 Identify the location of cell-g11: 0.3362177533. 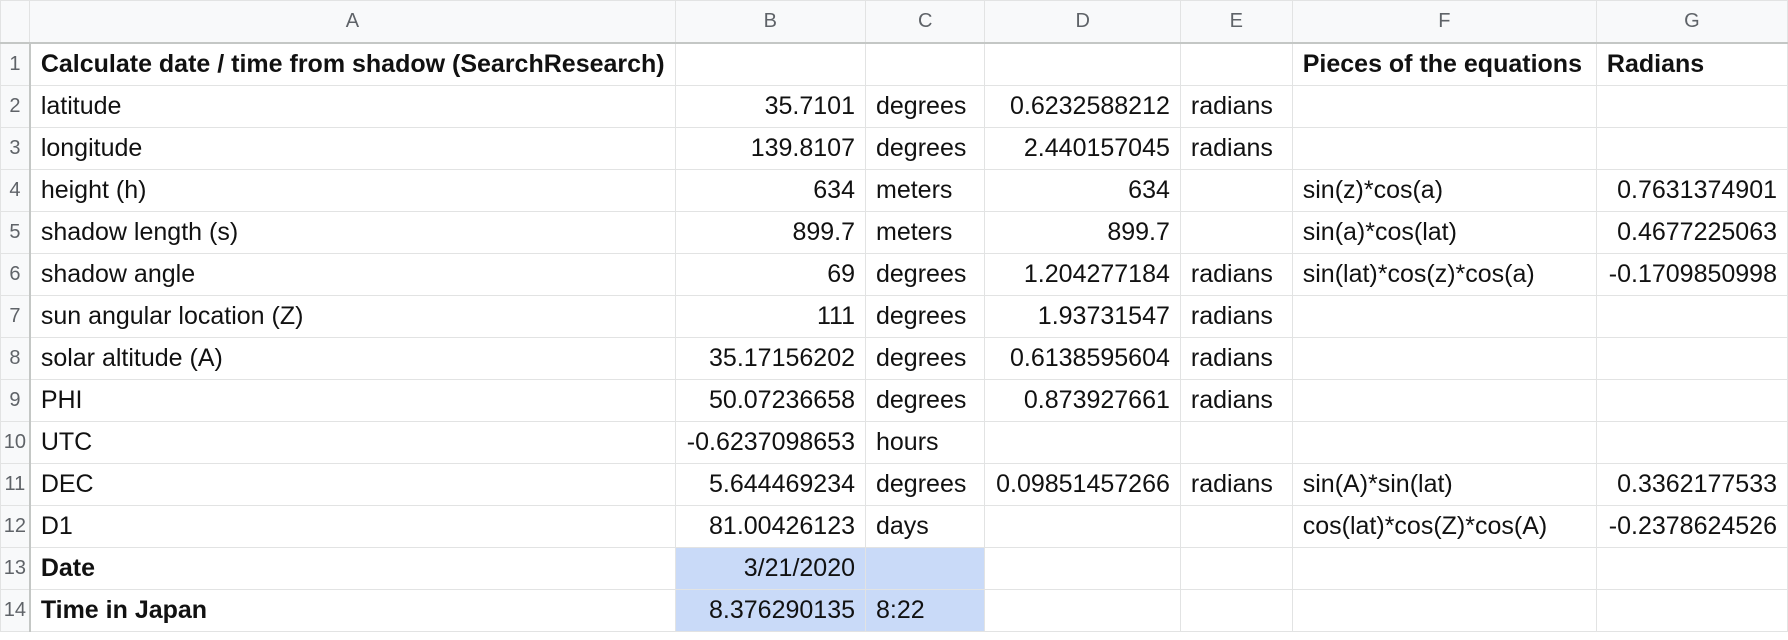
(1691, 484).